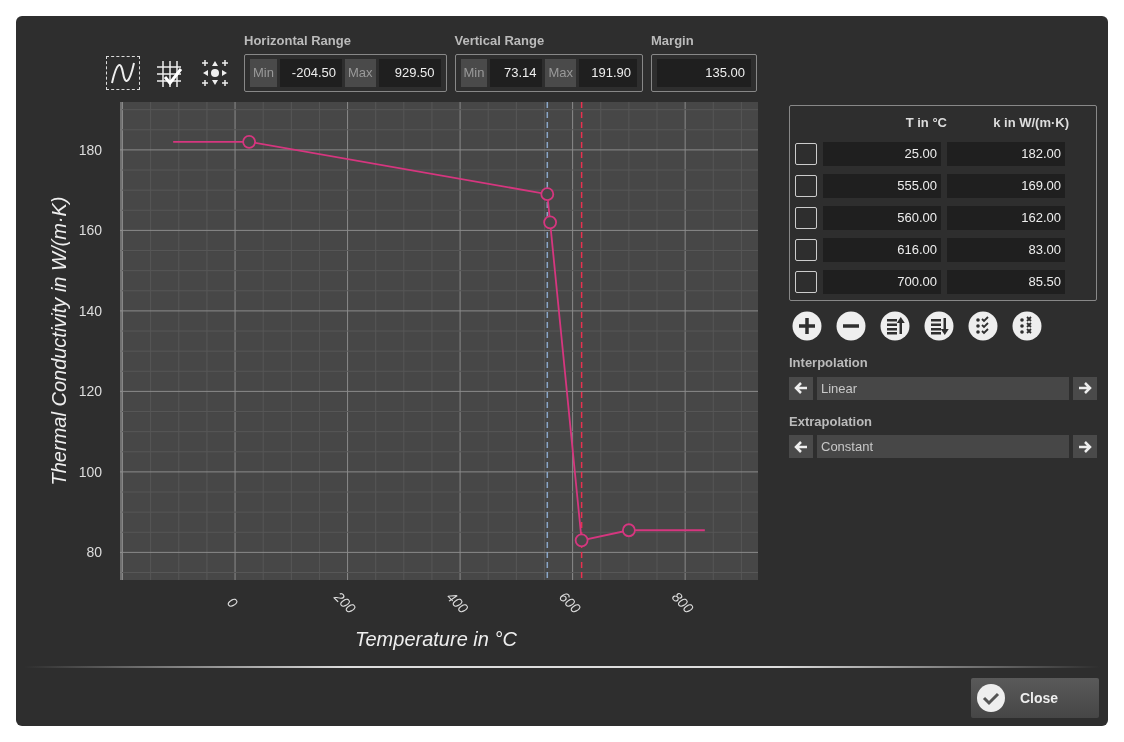 The image size is (1124, 742). What do you see at coordinates (90, 471) in the screenshot?
I see `axis-tick-label: 100` at bounding box center [90, 471].